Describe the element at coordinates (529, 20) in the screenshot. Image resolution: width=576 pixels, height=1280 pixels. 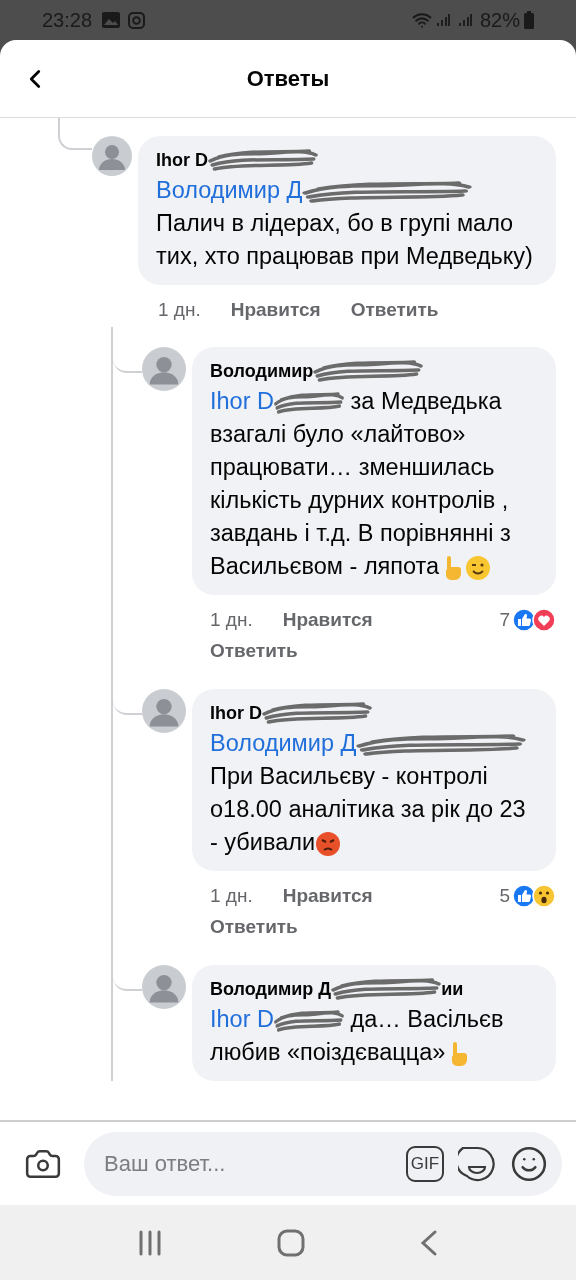
I see `battery-icon` at that location.